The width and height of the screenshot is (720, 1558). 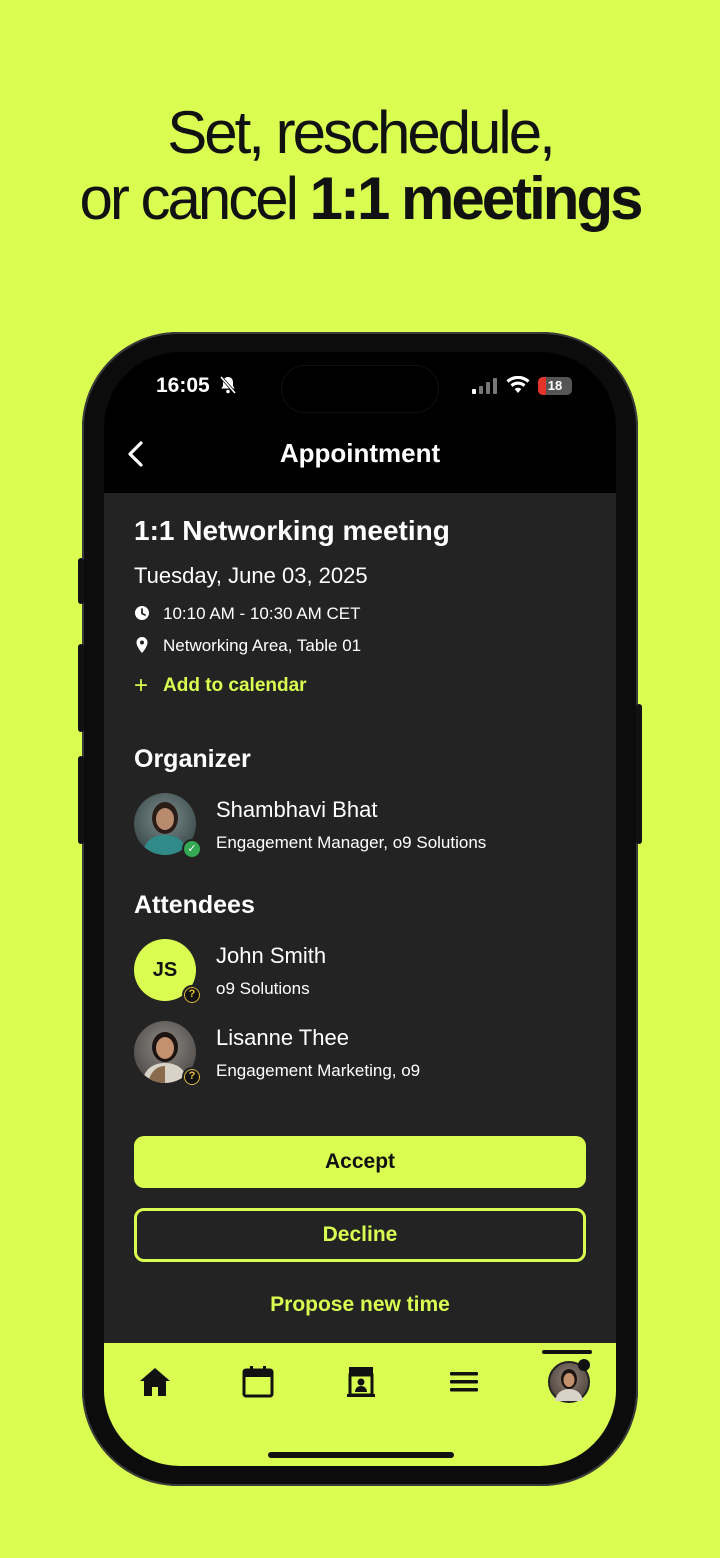 I want to click on meeting-location: Networking Area, Table 01, so click(x=262, y=645).